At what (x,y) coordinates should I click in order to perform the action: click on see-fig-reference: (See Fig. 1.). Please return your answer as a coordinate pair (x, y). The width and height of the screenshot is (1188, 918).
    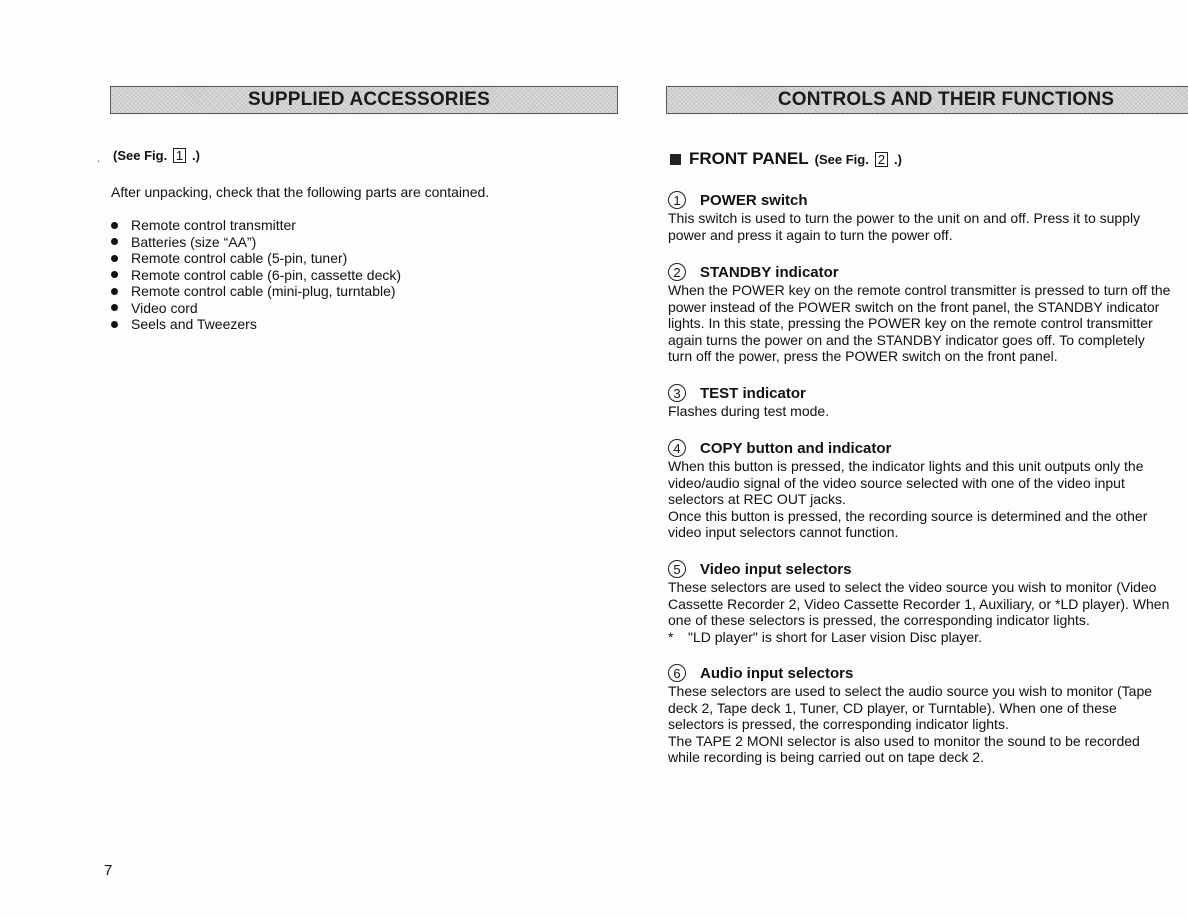
    Looking at the image, I should click on (156, 155).